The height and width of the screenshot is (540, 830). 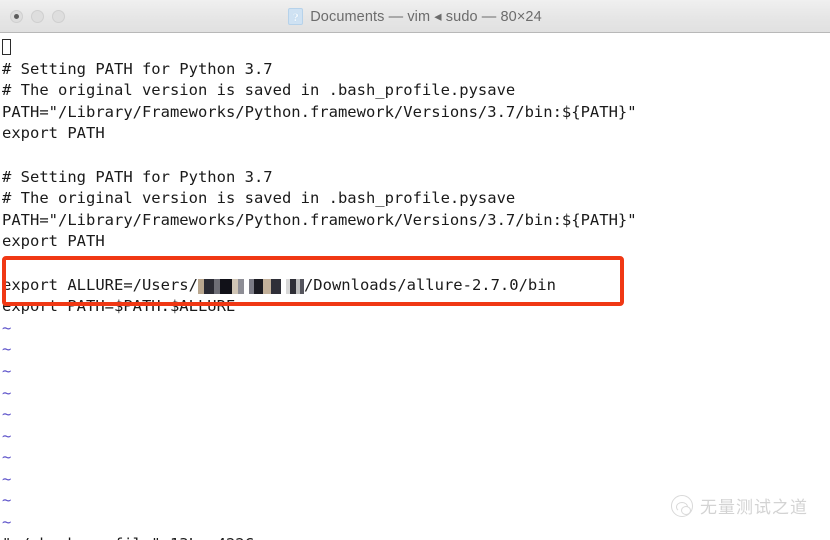 I want to click on text-cursor, so click(x=6, y=47).